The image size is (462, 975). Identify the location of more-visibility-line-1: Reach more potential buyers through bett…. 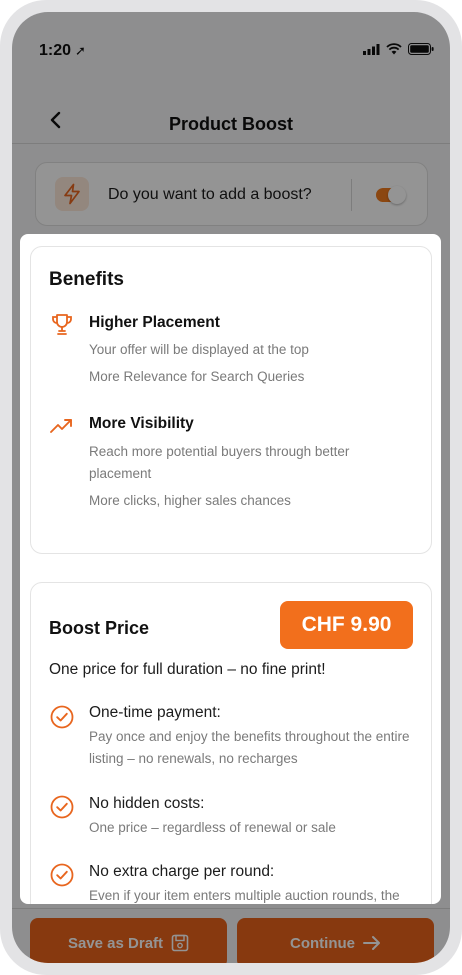
(219, 462).